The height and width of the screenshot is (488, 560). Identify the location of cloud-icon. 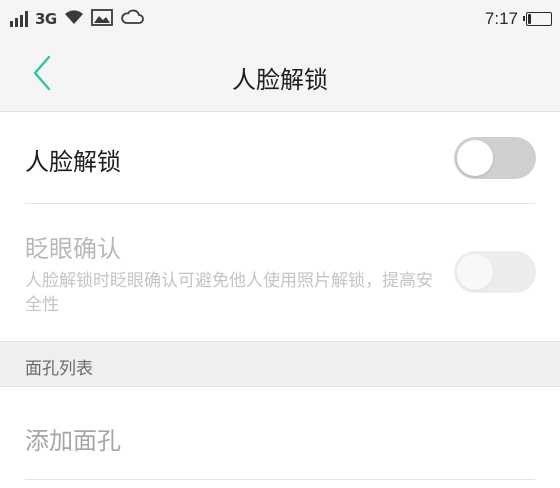
(132, 19).